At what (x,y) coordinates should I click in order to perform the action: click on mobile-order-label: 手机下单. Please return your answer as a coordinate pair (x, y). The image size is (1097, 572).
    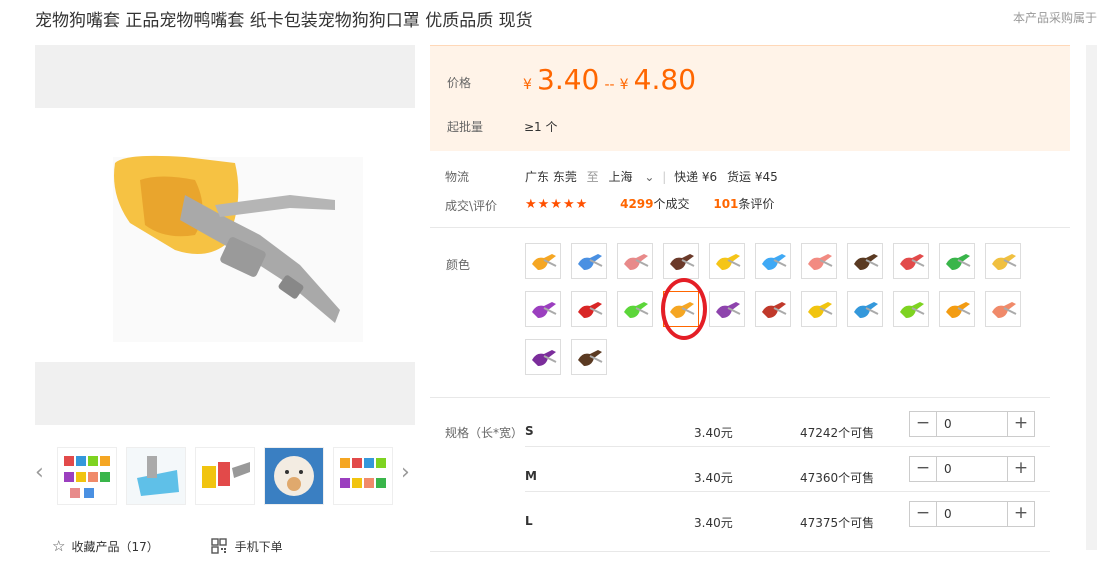
    Looking at the image, I should click on (258, 546).